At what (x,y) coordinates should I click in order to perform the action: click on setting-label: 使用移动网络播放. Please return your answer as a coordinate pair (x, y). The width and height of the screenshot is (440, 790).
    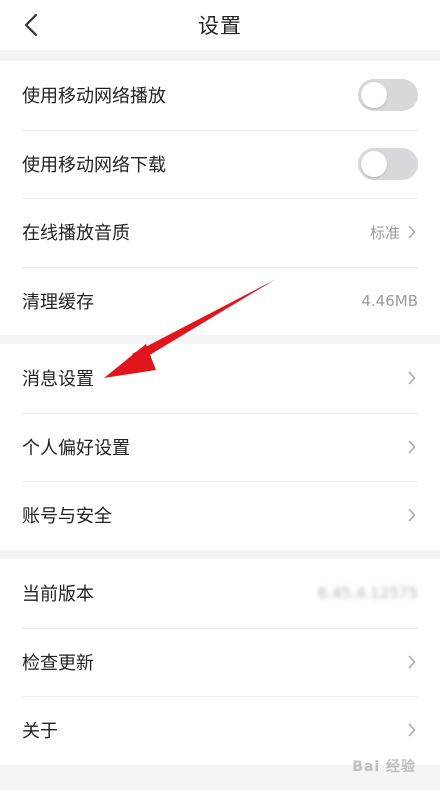
    Looking at the image, I should click on (94, 97).